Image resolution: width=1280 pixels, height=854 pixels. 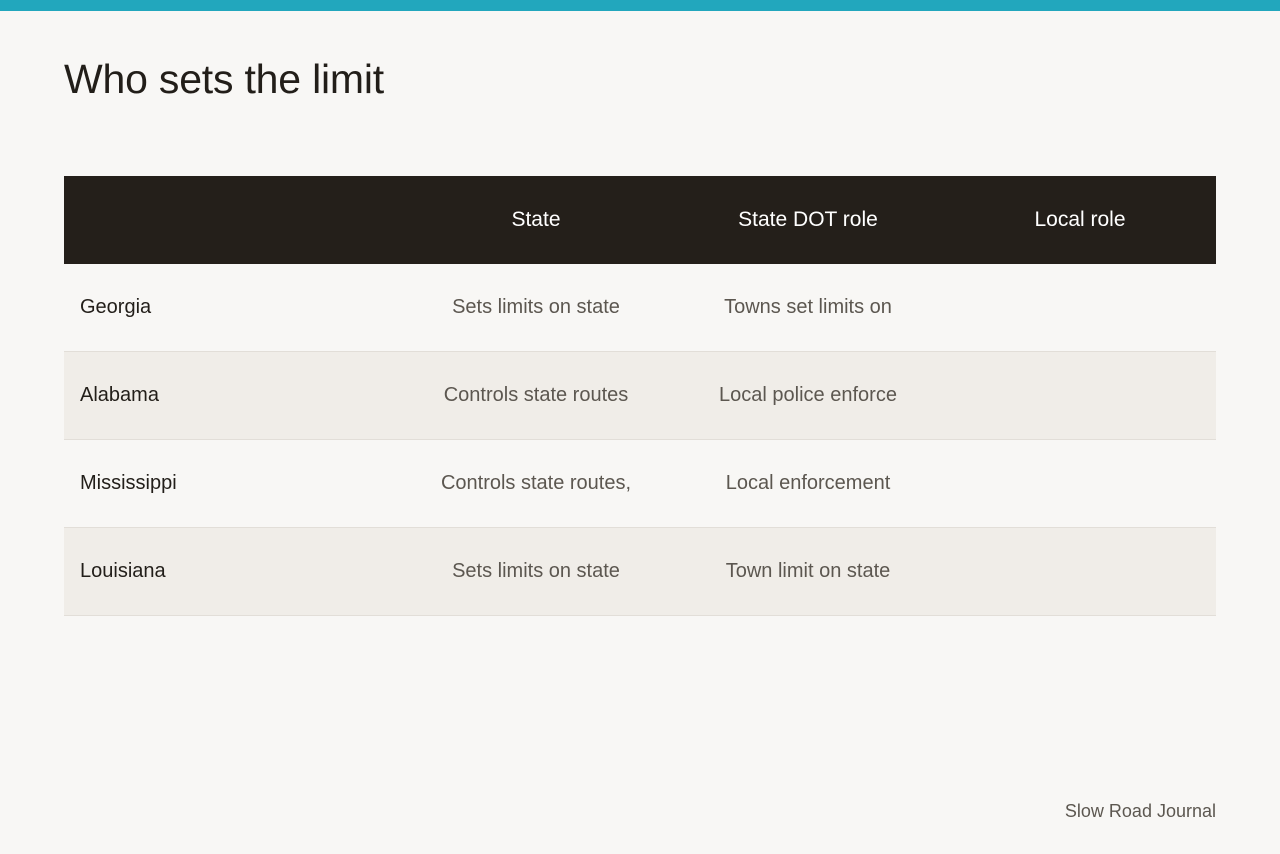 I want to click on publication-name: Slow Road Journal, so click(x=1140, y=811).